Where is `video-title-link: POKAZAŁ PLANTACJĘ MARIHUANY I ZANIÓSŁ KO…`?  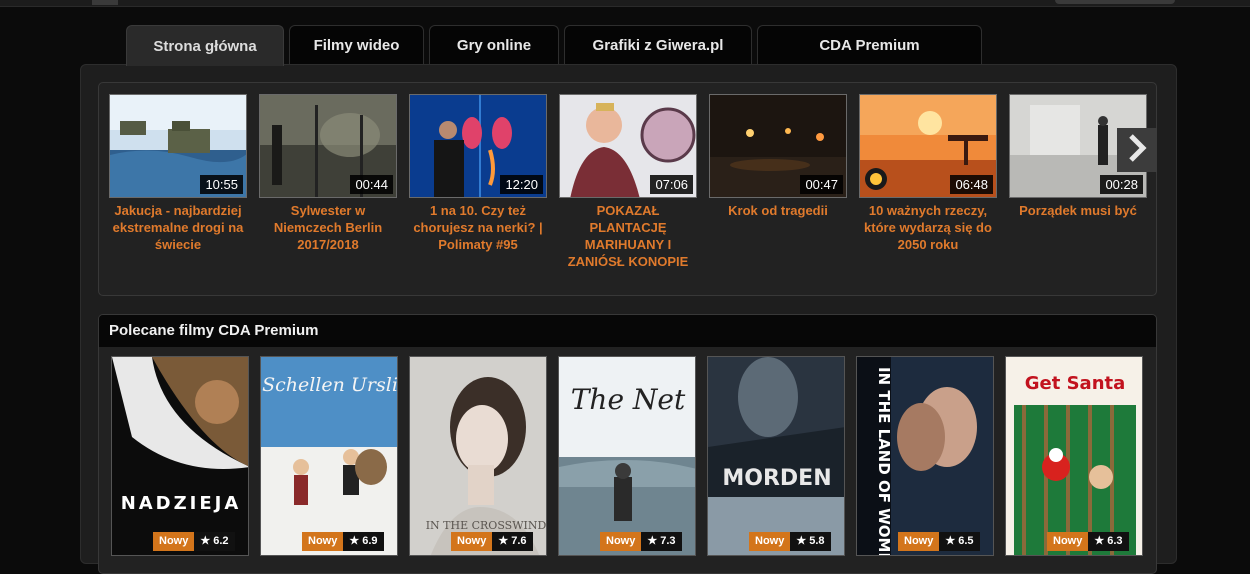 video-title-link: POKAZAŁ PLANTACJĘ MARIHUANY I ZANIÓSŁ KO… is located at coordinates (628, 236).